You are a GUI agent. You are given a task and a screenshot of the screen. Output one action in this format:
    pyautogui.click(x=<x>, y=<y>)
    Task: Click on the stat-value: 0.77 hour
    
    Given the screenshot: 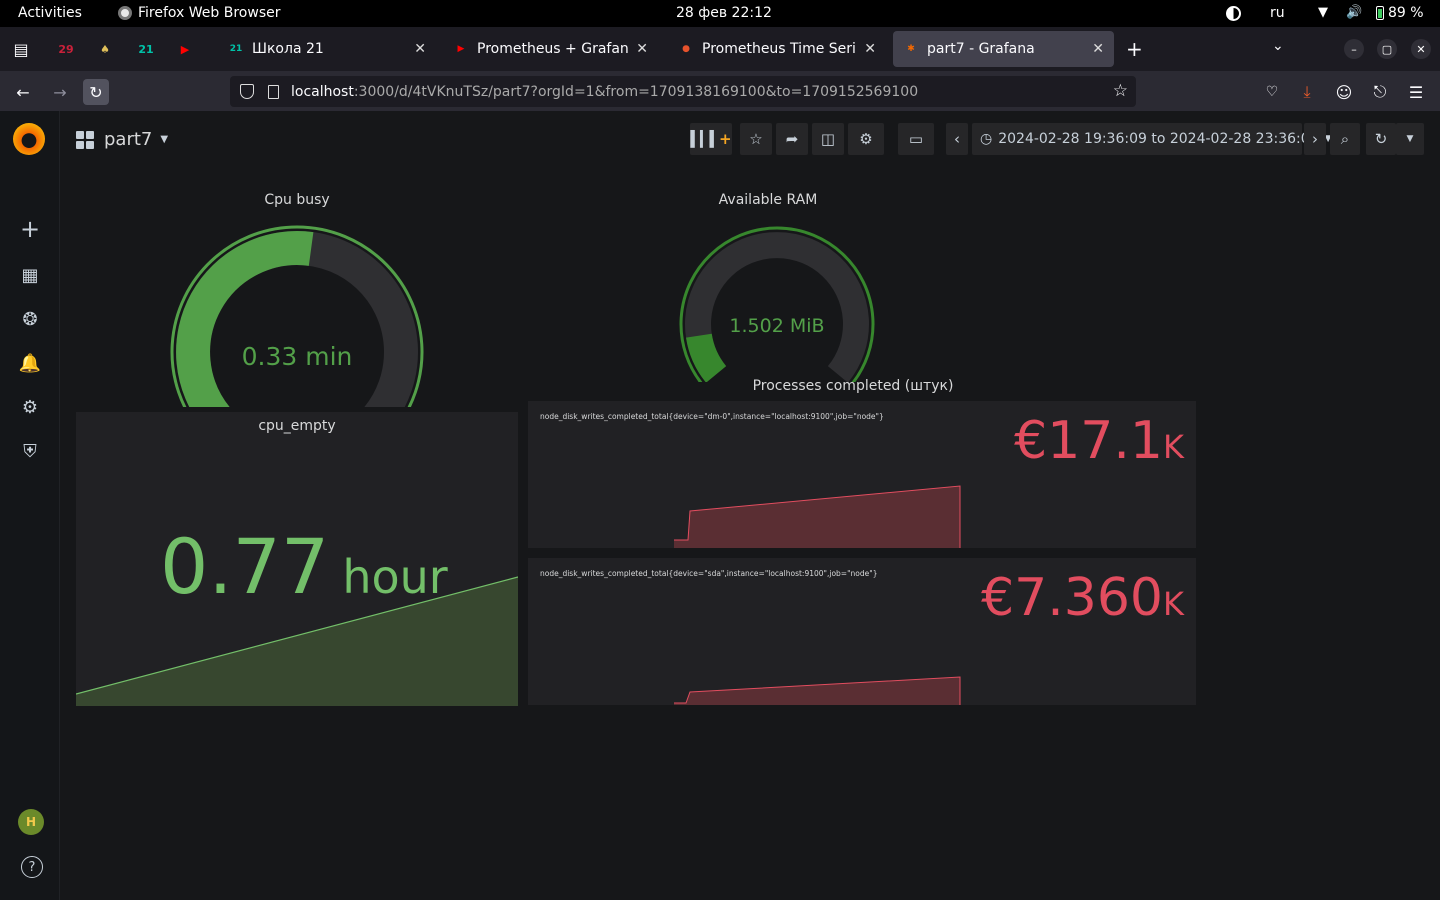 What is the action you would take?
    pyautogui.click(x=304, y=566)
    